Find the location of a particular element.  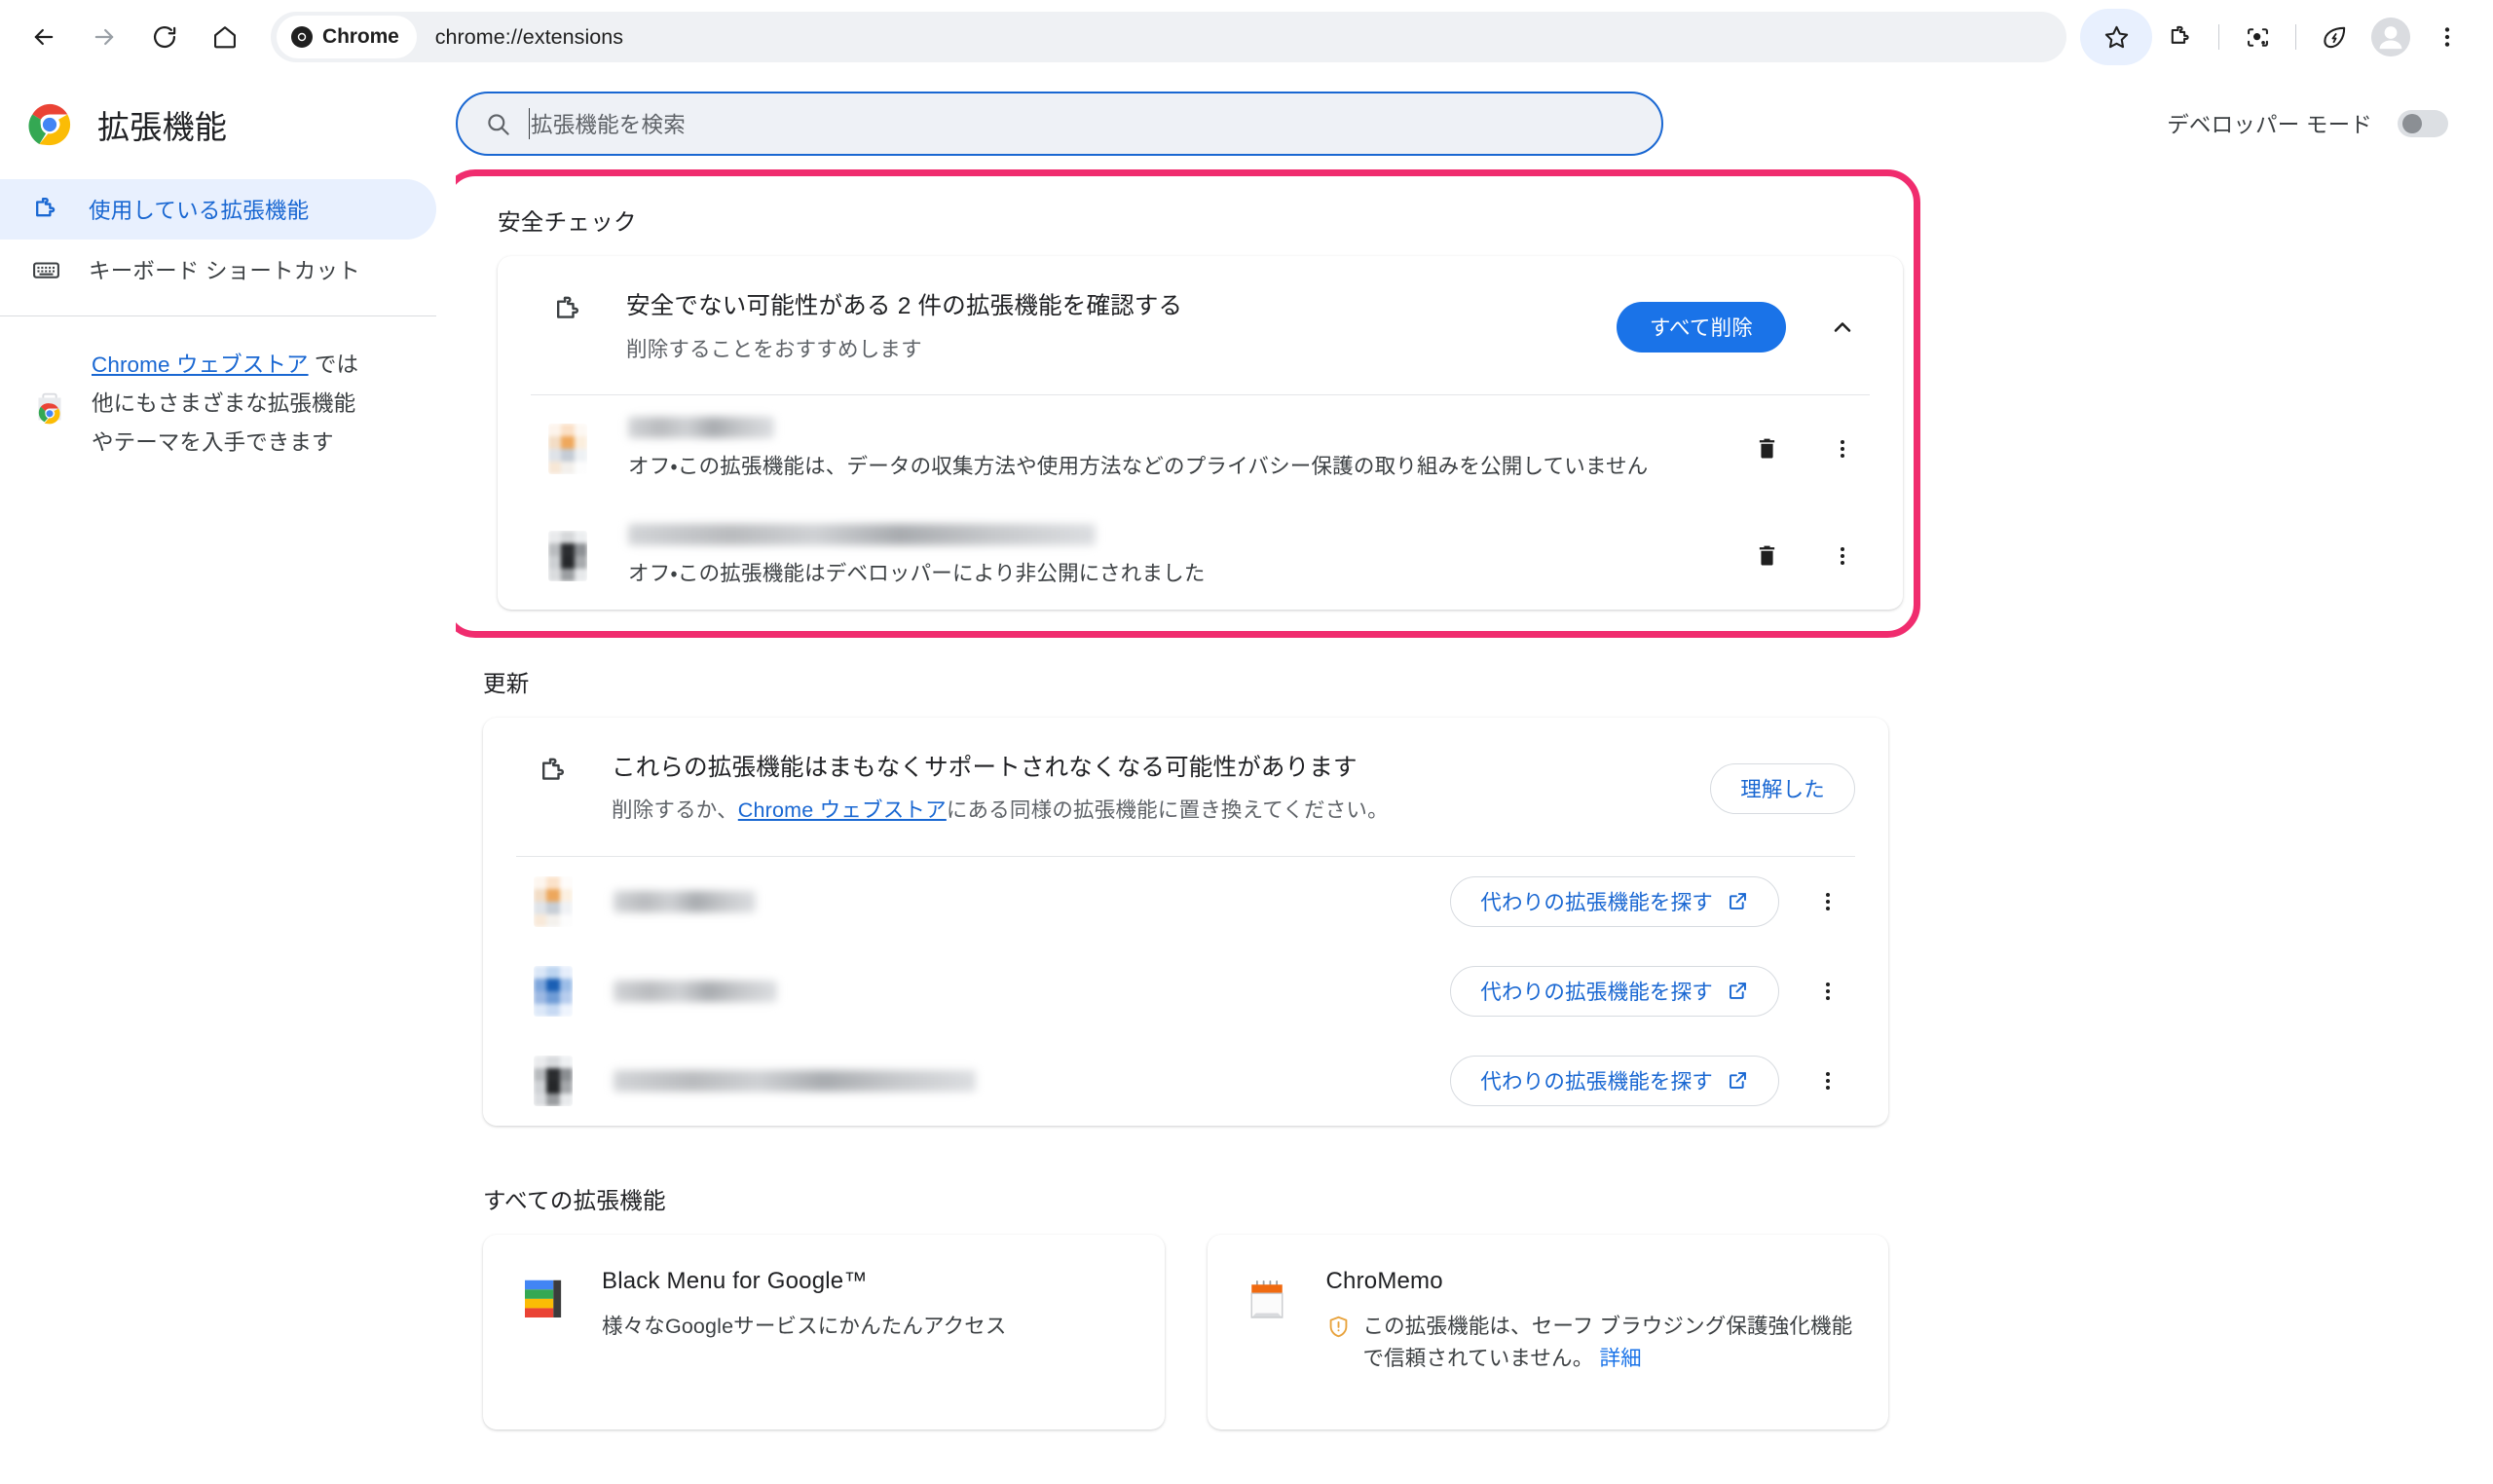

updates-subtitle: 削除するか、Chrome ウェブストアにある同様の拡張機能に置き換えてください。 is located at coordinates (1161, 810).